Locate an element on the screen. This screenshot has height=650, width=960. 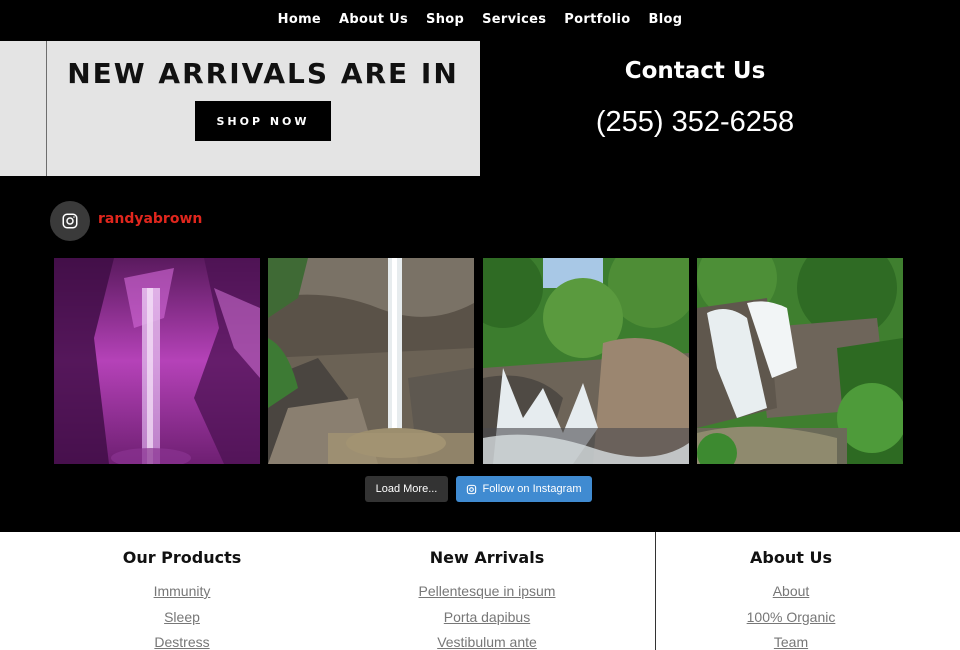
follow-instagram-label: Follow on Instagram is located at coordinates (532, 489).